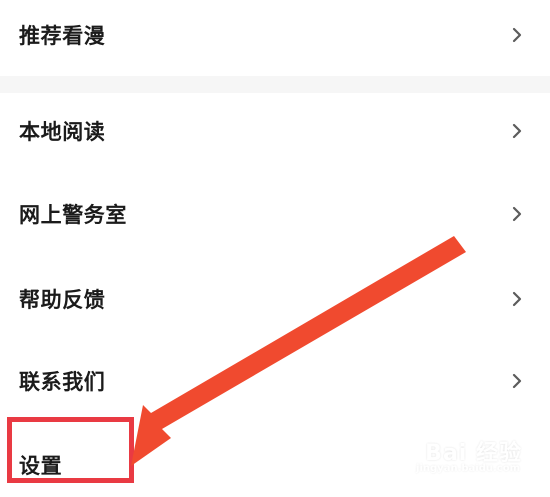 This screenshot has height=497, width=550. Describe the element at coordinates (62, 382) in the screenshot. I see `menu-item-label: 联系我们` at that location.